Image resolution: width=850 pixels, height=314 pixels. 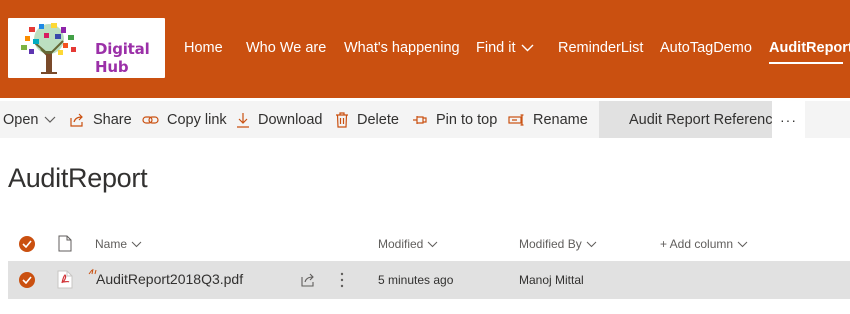 What do you see at coordinates (420, 119) in the screenshot?
I see `pin-icon` at bounding box center [420, 119].